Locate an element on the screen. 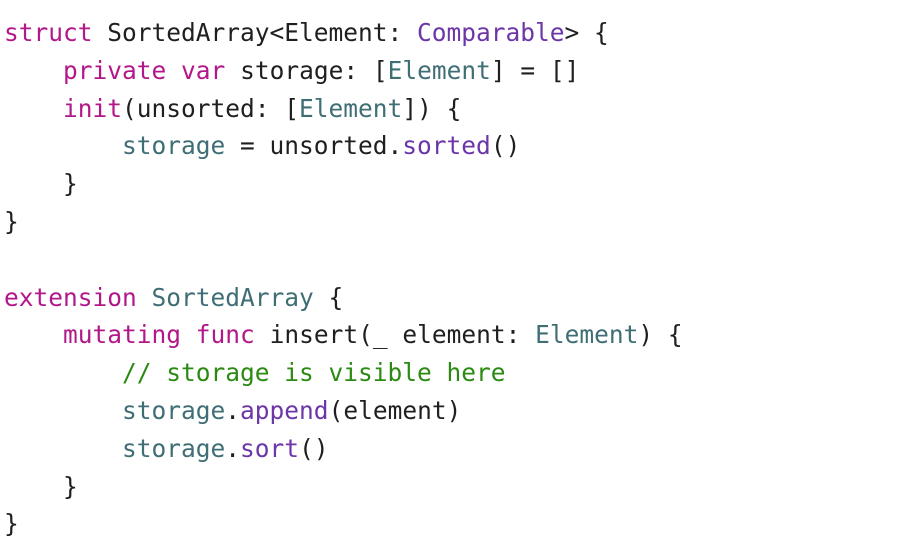 The width and height of the screenshot is (906, 556). comment-token: // storage is visible here is located at coordinates (314, 373).